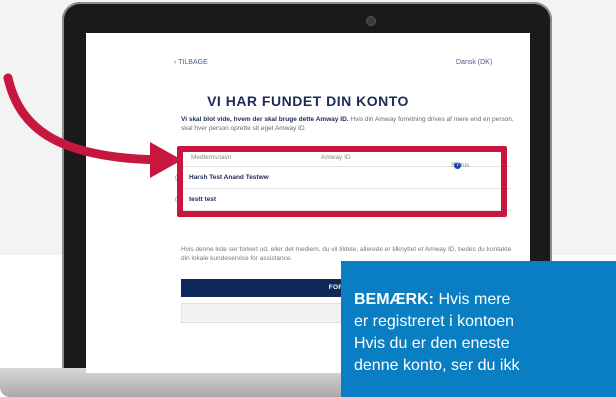 Image resolution: width=616 pixels, height=397 pixels. What do you see at coordinates (371, 21) in the screenshot?
I see `camera-icon` at bounding box center [371, 21].